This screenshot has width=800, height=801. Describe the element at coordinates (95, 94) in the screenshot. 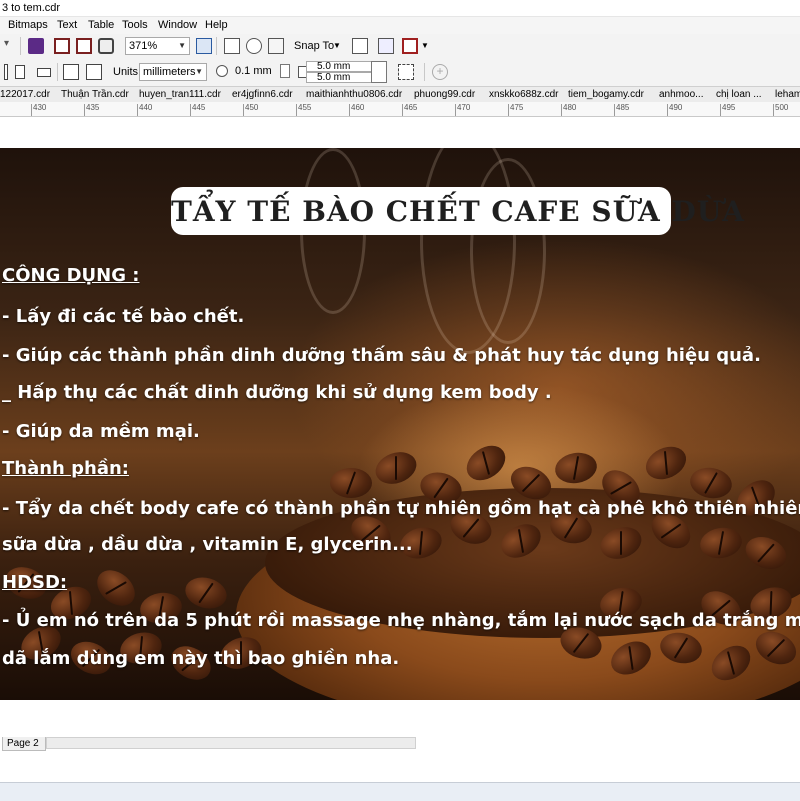

I see `doc-tab: Thuận Trần.cdr` at that location.